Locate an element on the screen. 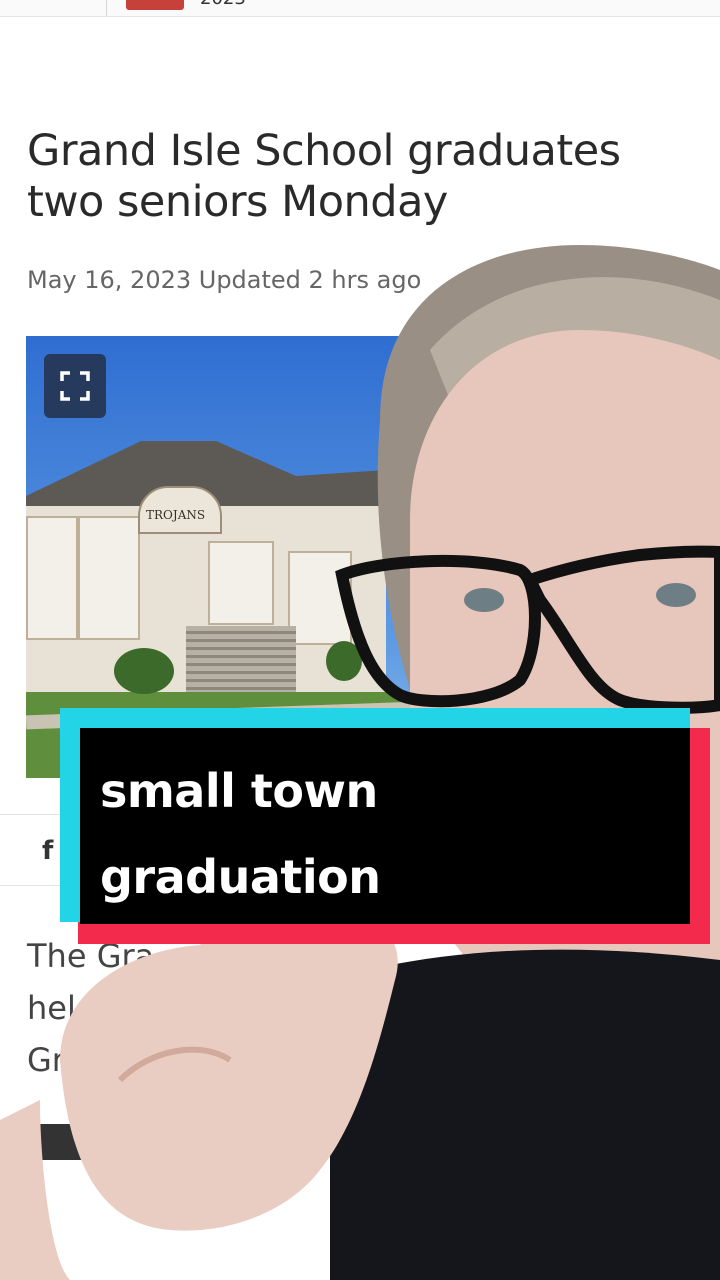  article-date-line: May 16, 2023 Updated 2 hrs ago is located at coordinates (224, 280).